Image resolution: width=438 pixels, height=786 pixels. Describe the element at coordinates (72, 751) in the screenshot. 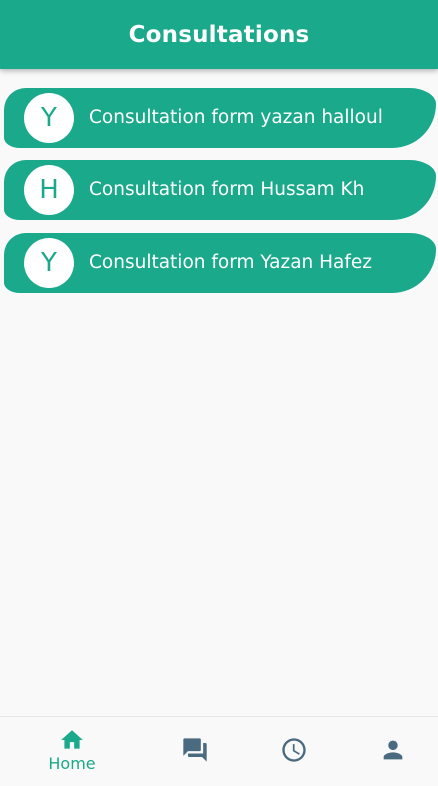

I see `nav-home: Home` at that location.